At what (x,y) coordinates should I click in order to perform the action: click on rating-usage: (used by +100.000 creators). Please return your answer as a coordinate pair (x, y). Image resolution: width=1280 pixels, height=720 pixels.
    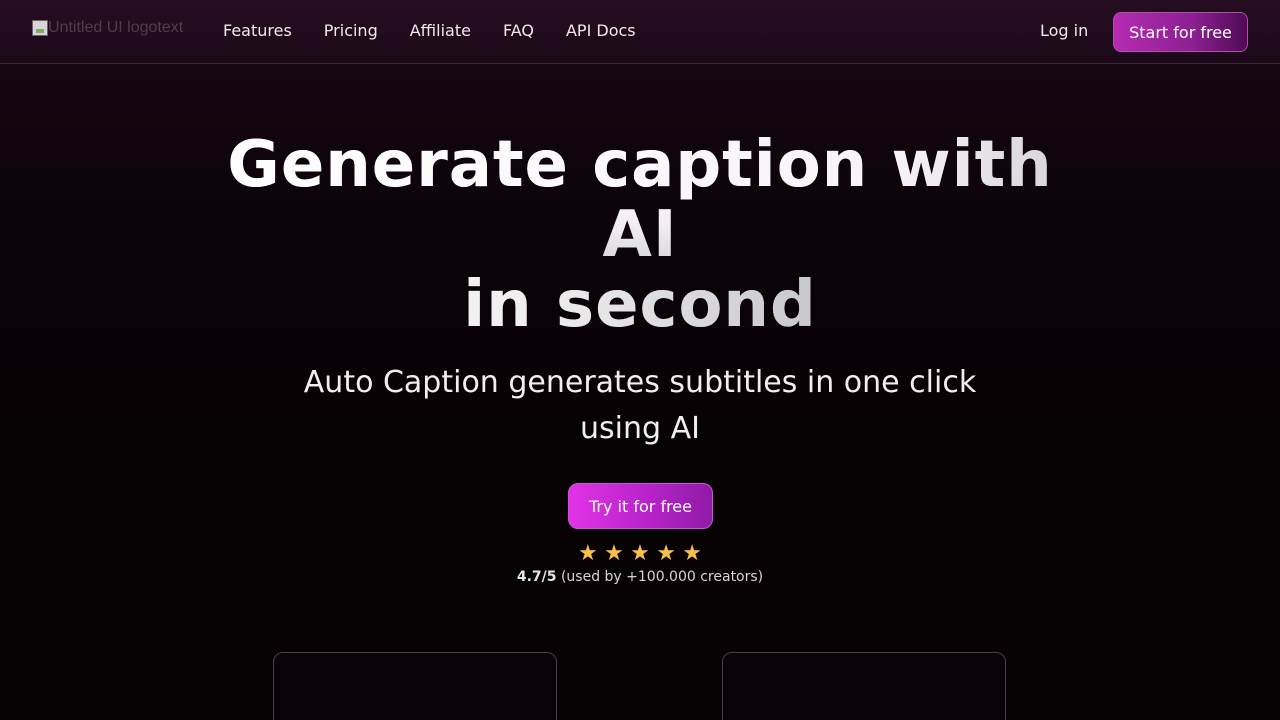
    Looking at the image, I should click on (660, 577).